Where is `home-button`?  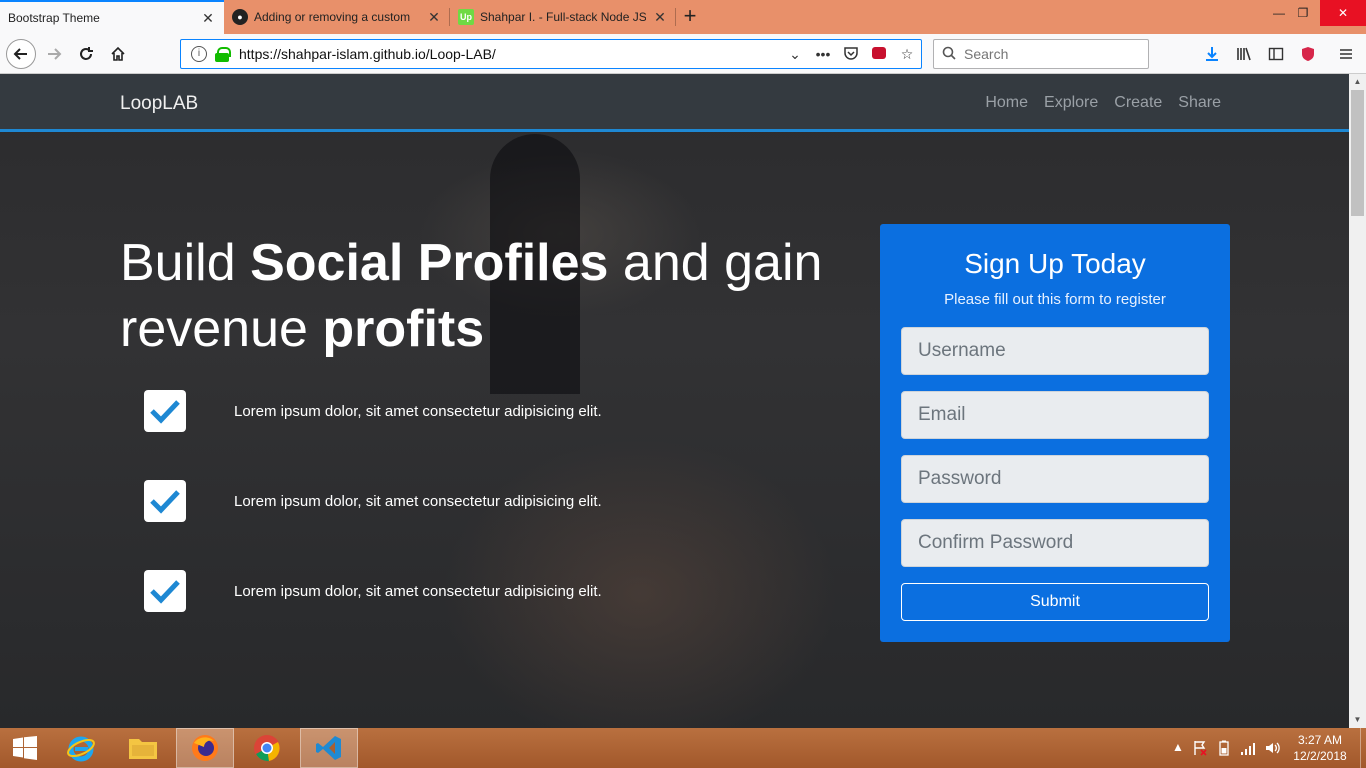 home-button is located at coordinates (118, 54).